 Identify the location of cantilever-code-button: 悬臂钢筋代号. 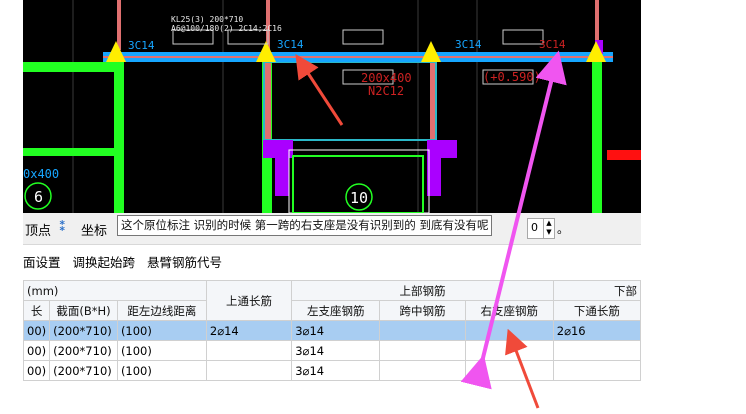
(184, 262).